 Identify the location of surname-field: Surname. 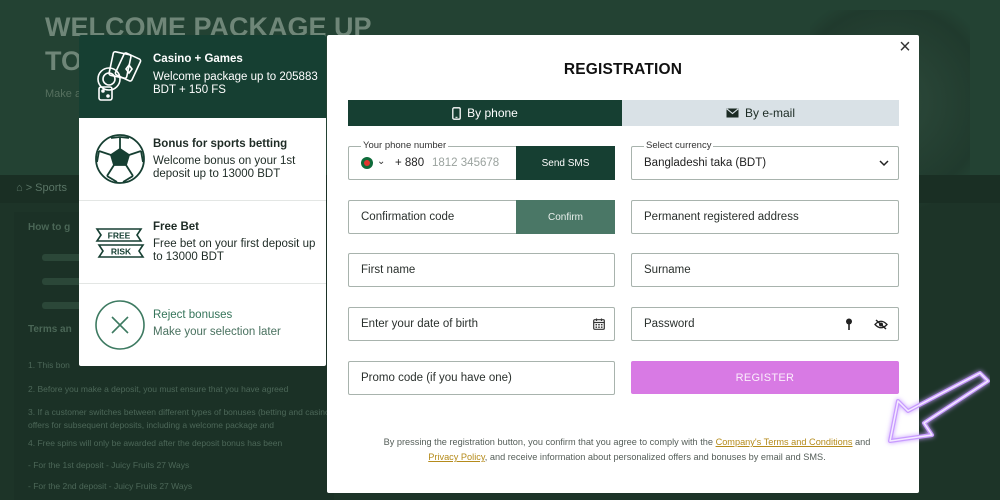
(765, 270).